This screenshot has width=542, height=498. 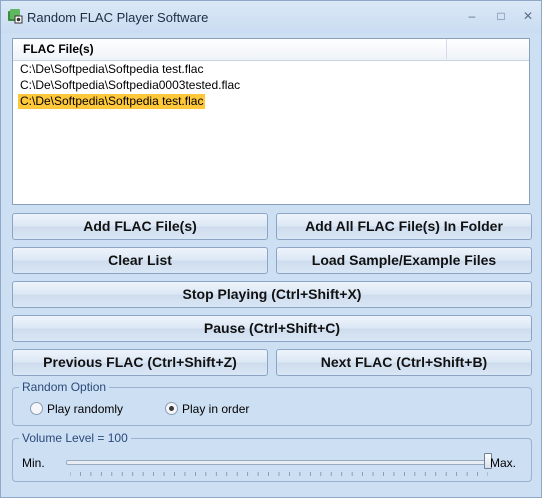 I want to click on app-icon, so click(x=15, y=16).